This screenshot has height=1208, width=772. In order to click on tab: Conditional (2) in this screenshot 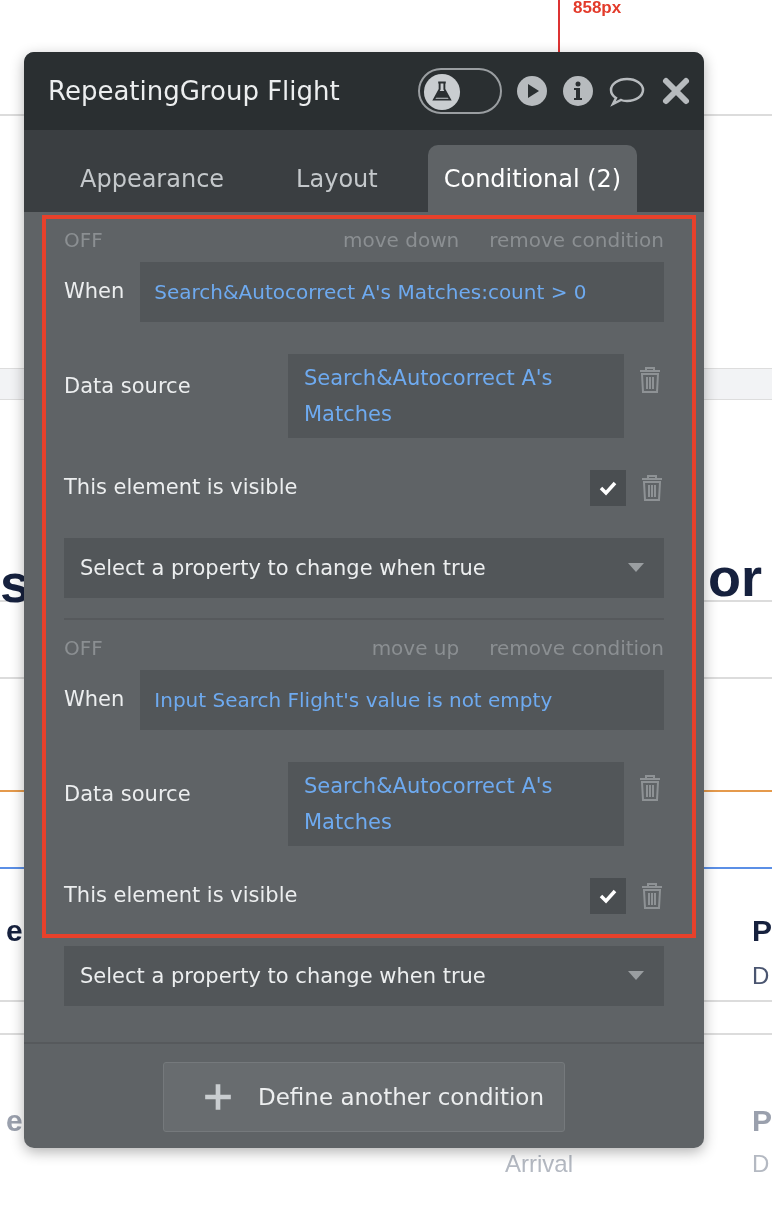, I will do `click(532, 178)`.